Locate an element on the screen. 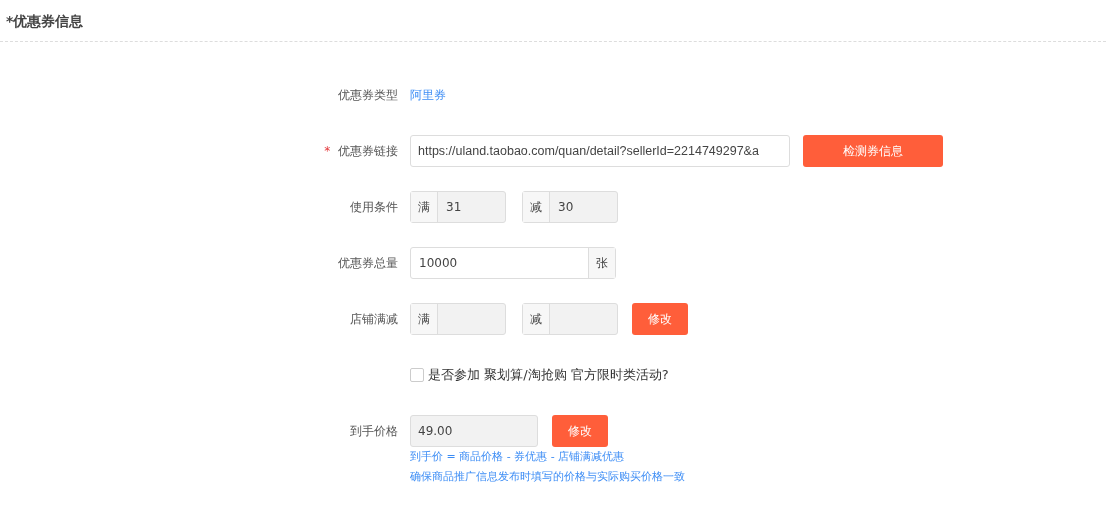  field-label: 优惠券总量 is located at coordinates (368, 263).